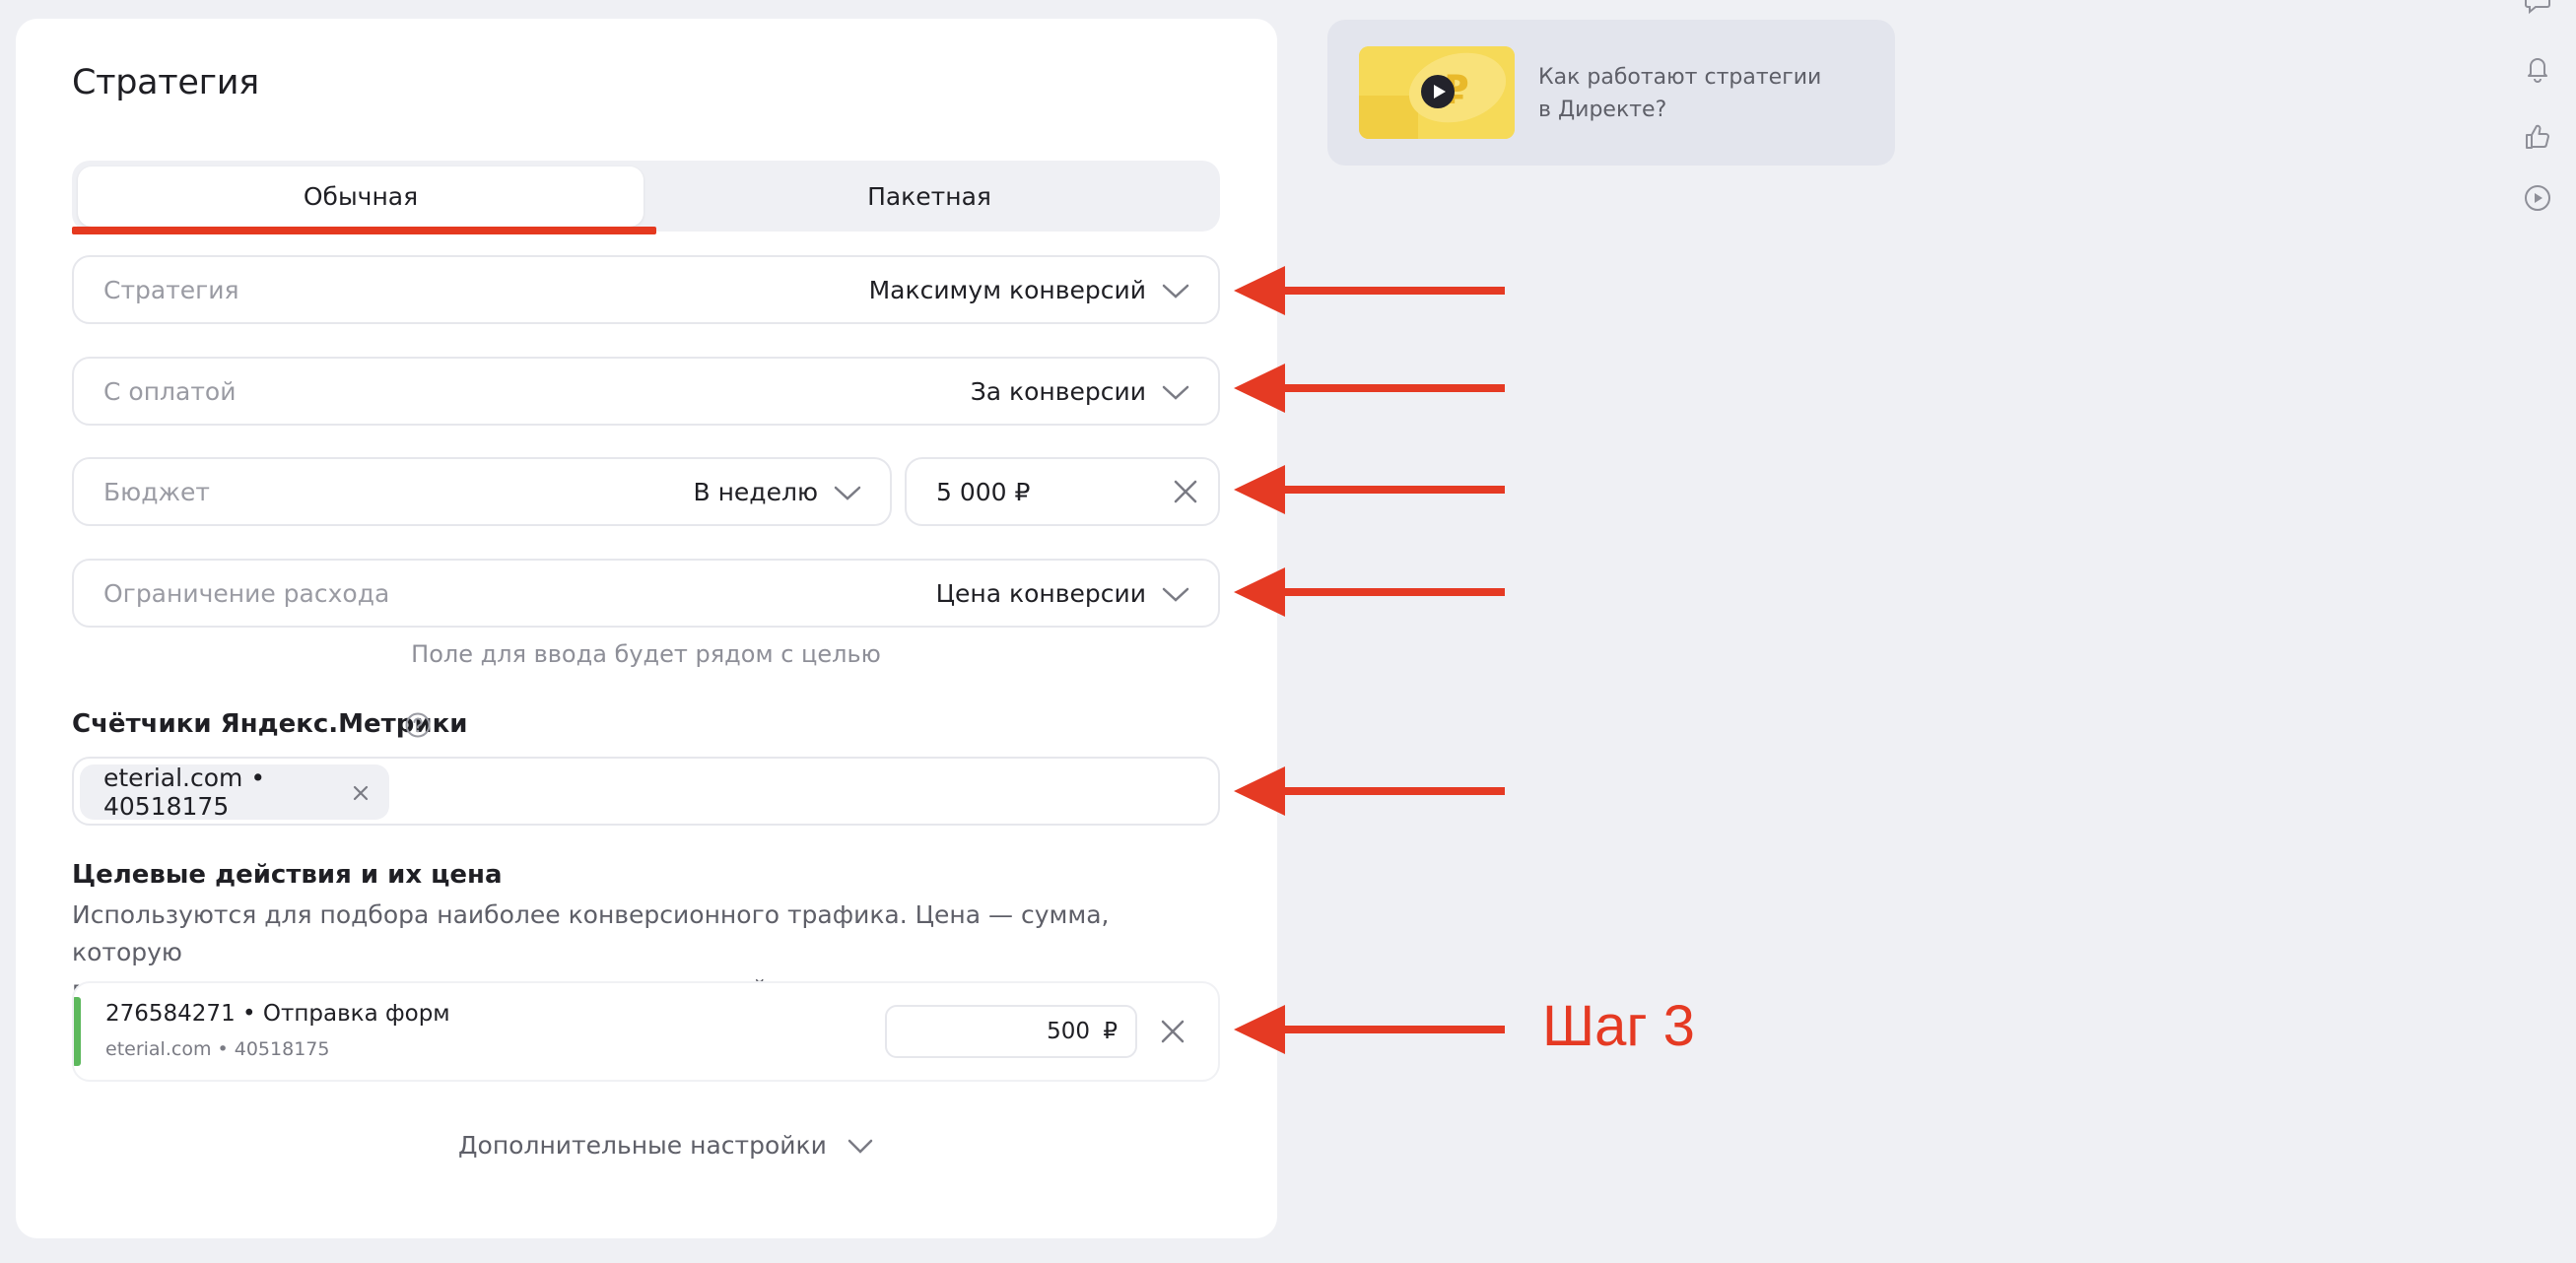 The width and height of the screenshot is (2576, 1263). Describe the element at coordinates (184, 792) in the screenshot. I see `counter-chip-label: eterial.com • 40518175` at that location.